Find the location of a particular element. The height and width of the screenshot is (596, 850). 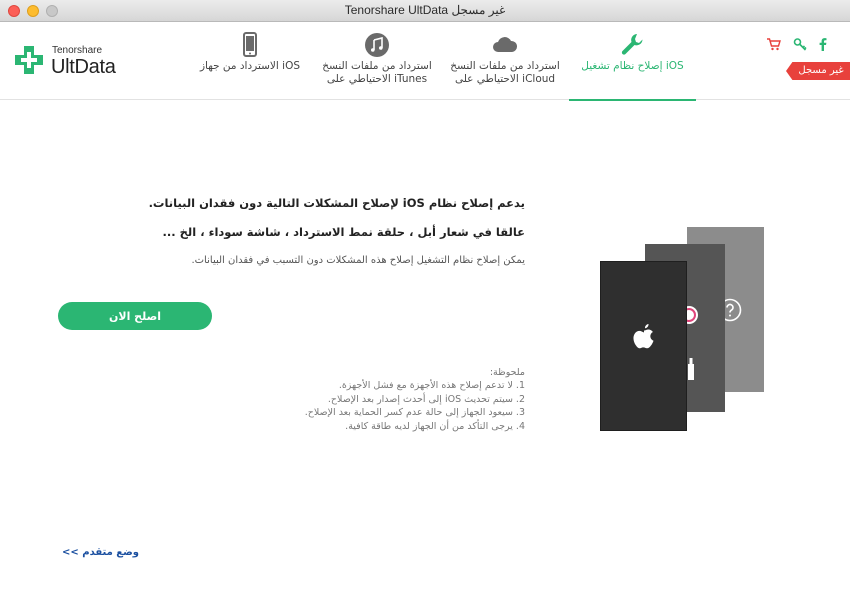

window-title: Tenorshare UltData غير مسجل is located at coordinates (425, 10).